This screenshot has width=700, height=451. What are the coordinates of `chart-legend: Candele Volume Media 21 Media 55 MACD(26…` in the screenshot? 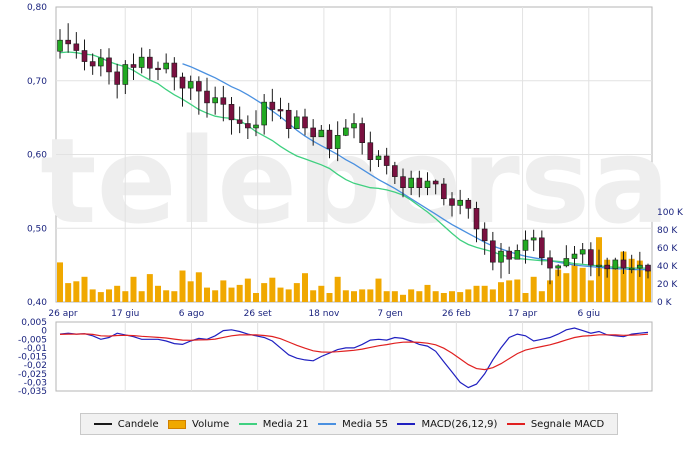 It's located at (349, 424).